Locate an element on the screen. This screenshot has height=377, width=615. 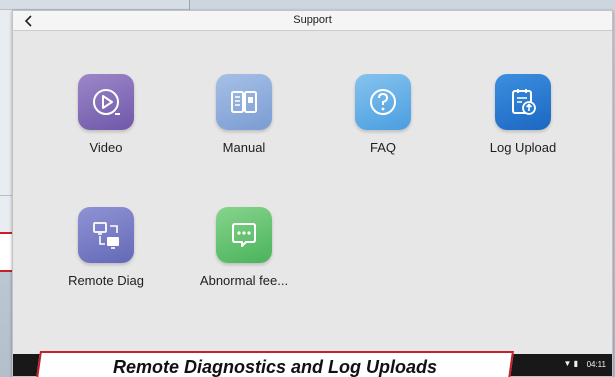
tile-remote-diag: Remote Diag is located at coordinates (106, 272).